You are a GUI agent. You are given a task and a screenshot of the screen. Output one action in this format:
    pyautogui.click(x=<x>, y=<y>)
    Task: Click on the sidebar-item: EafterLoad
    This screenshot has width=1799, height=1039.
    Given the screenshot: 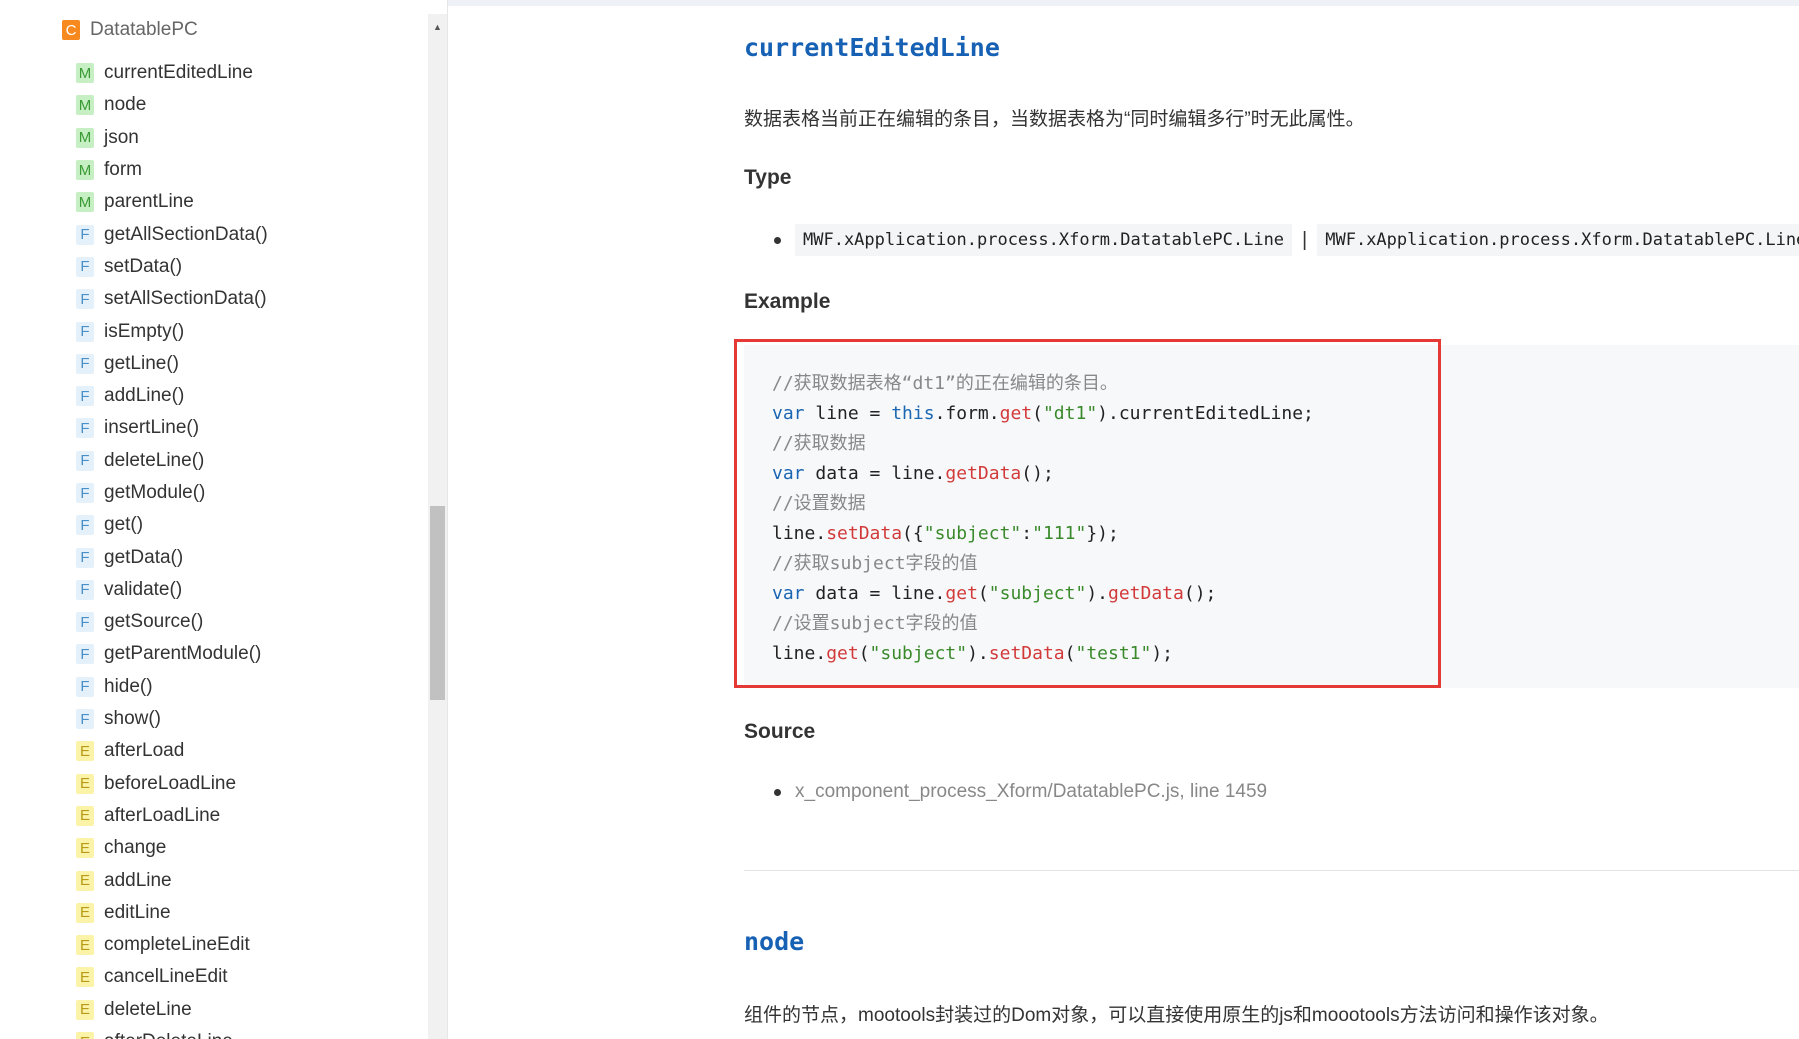 What is the action you would take?
    pyautogui.click(x=172, y=751)
    